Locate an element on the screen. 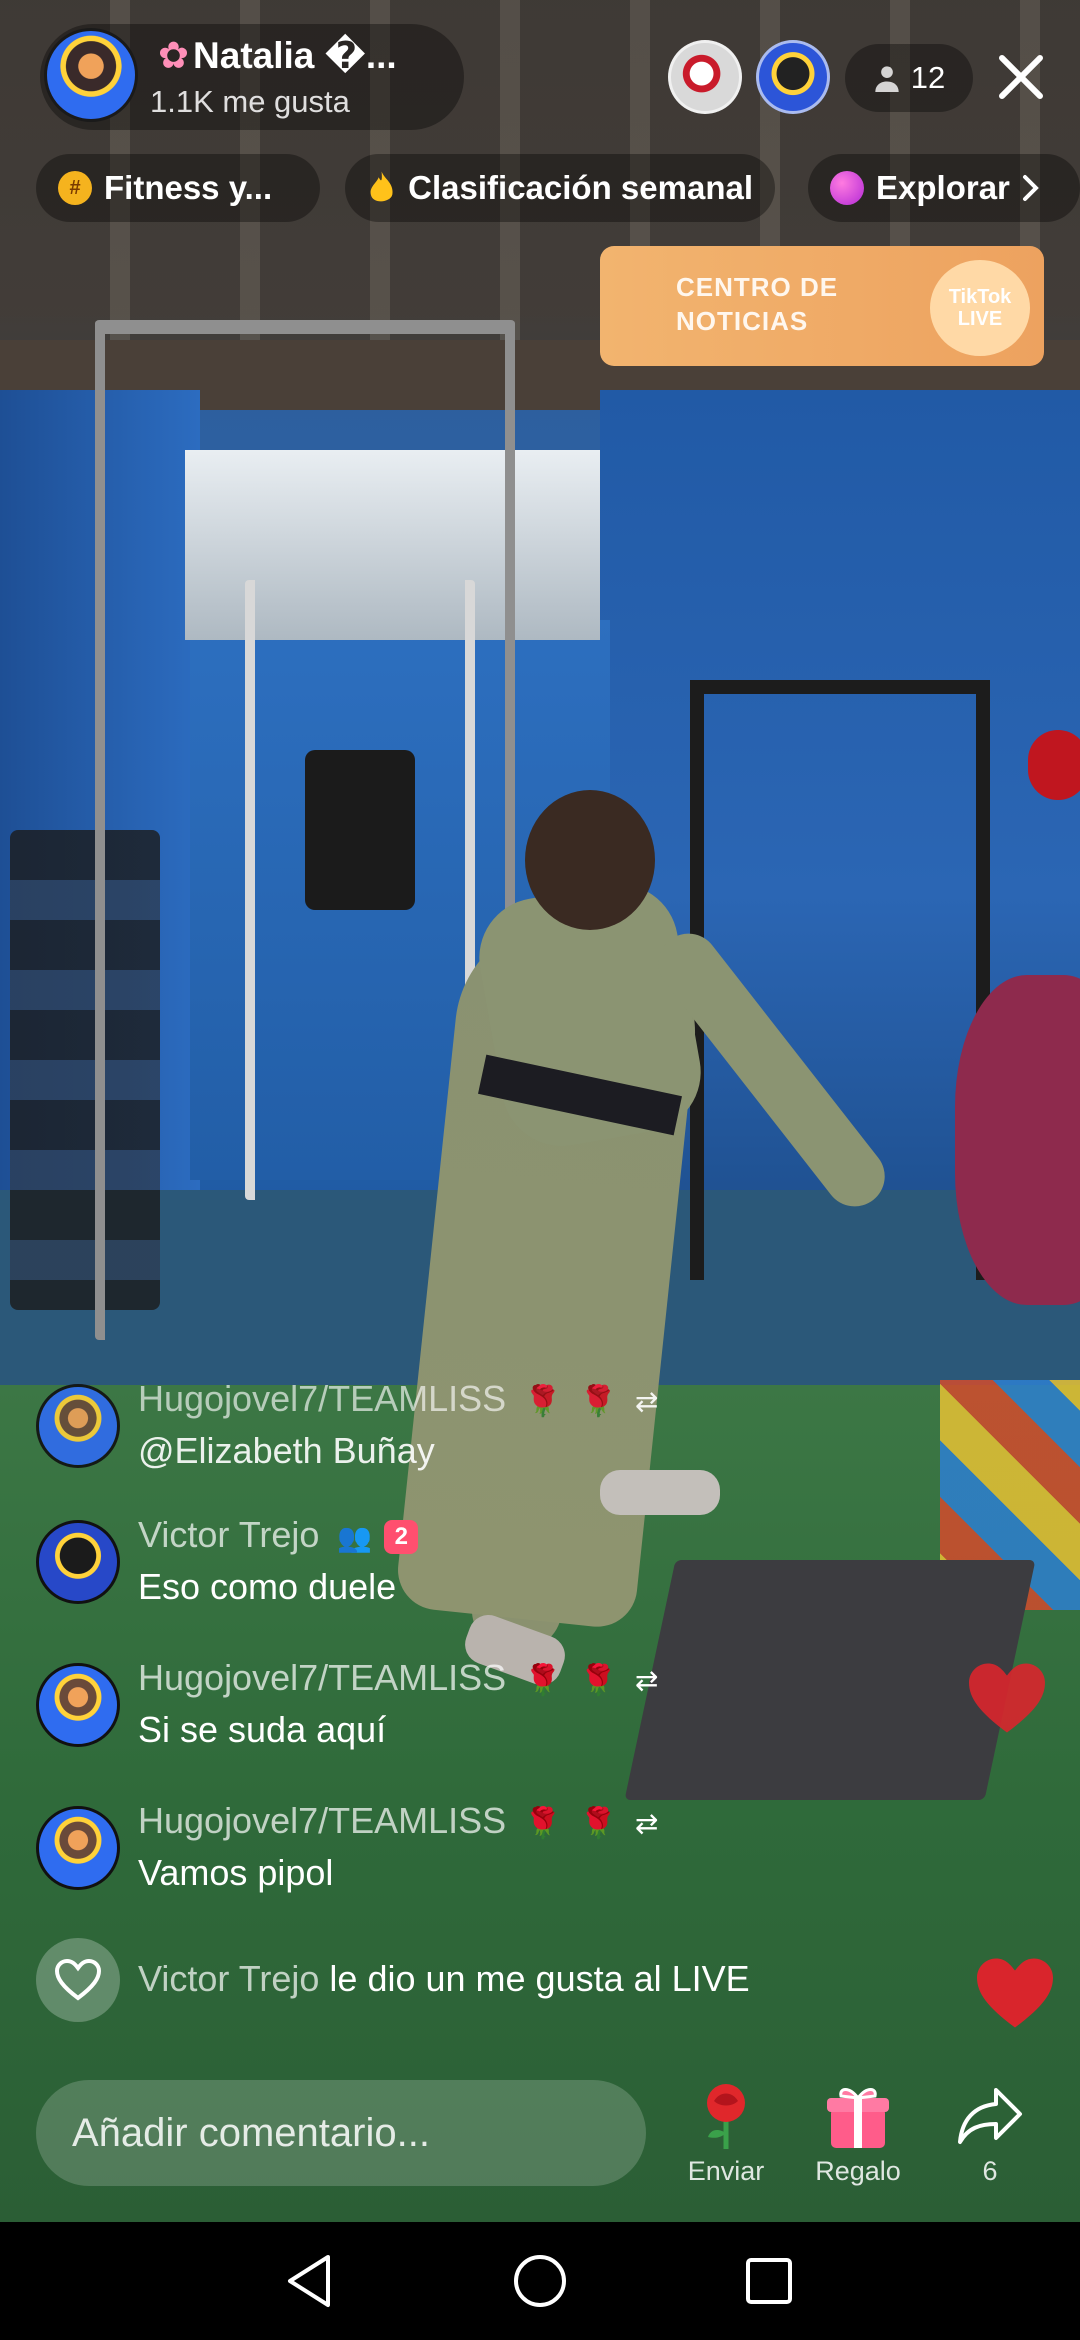  home-button is located at coordinates (540, 2281).